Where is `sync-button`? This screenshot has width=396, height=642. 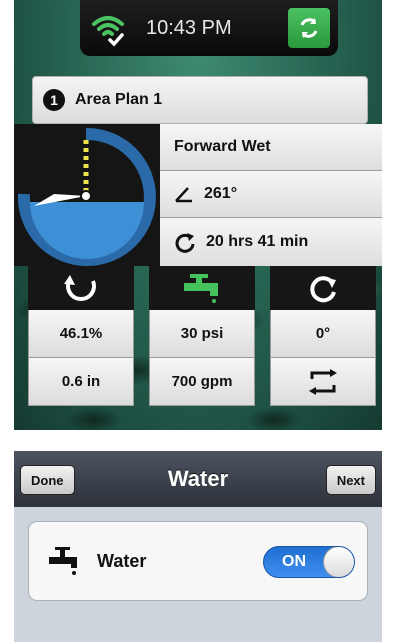 sync-button is located at coordinates (309, 28).